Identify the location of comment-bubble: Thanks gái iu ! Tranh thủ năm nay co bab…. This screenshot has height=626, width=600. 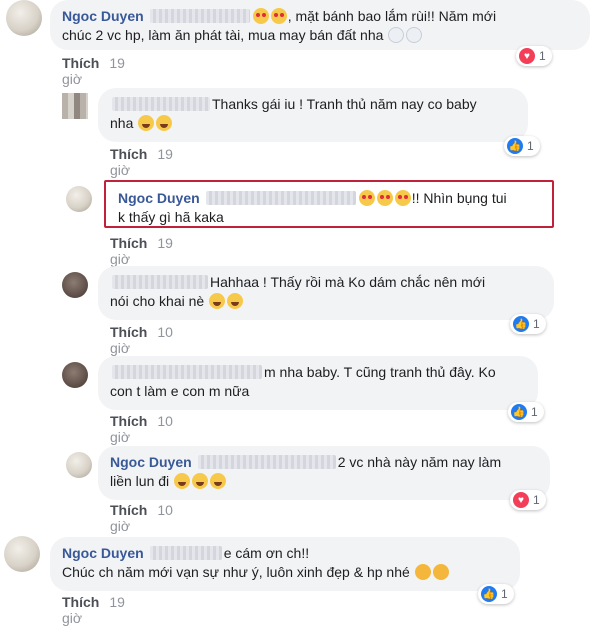
(313, 115).